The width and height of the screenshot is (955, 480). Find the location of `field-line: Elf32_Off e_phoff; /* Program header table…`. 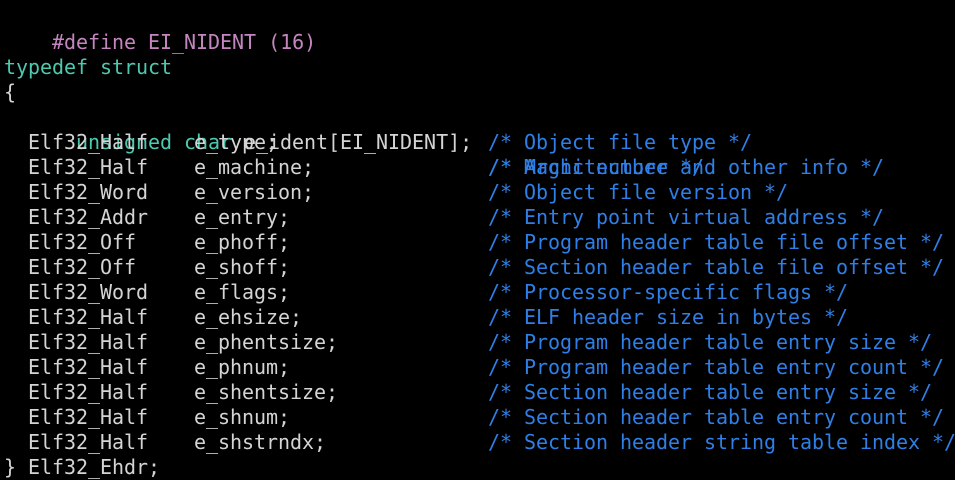

field-line: Elf32_Off e_phoff; /* Program header table… is located at coordinates (474, 242).